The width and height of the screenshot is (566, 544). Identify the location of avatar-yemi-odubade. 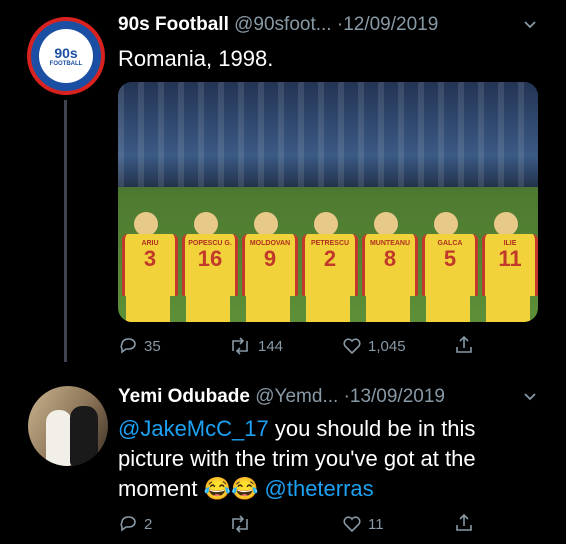
(68, 426).